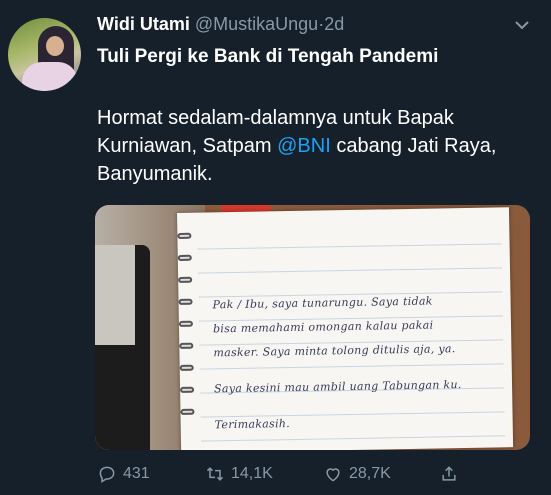 This screenshot has width=551, height=495. Describe the element at coordinates (322, 303) in the screenshot. I see `handwritten-line: Pak / Ibu, saya tunarungu. Saya tidak` at that location.